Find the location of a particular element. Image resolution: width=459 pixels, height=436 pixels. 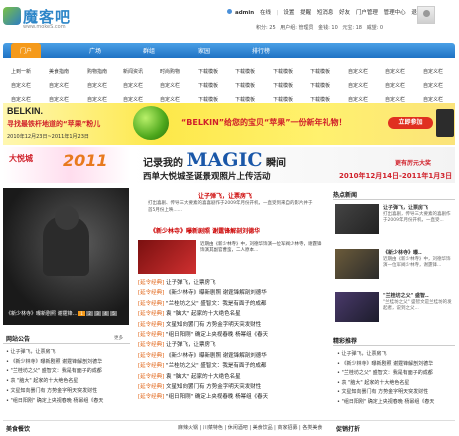

hot-news-headline: 《新少林寺》曝.. is located at coordinates (402, 252).